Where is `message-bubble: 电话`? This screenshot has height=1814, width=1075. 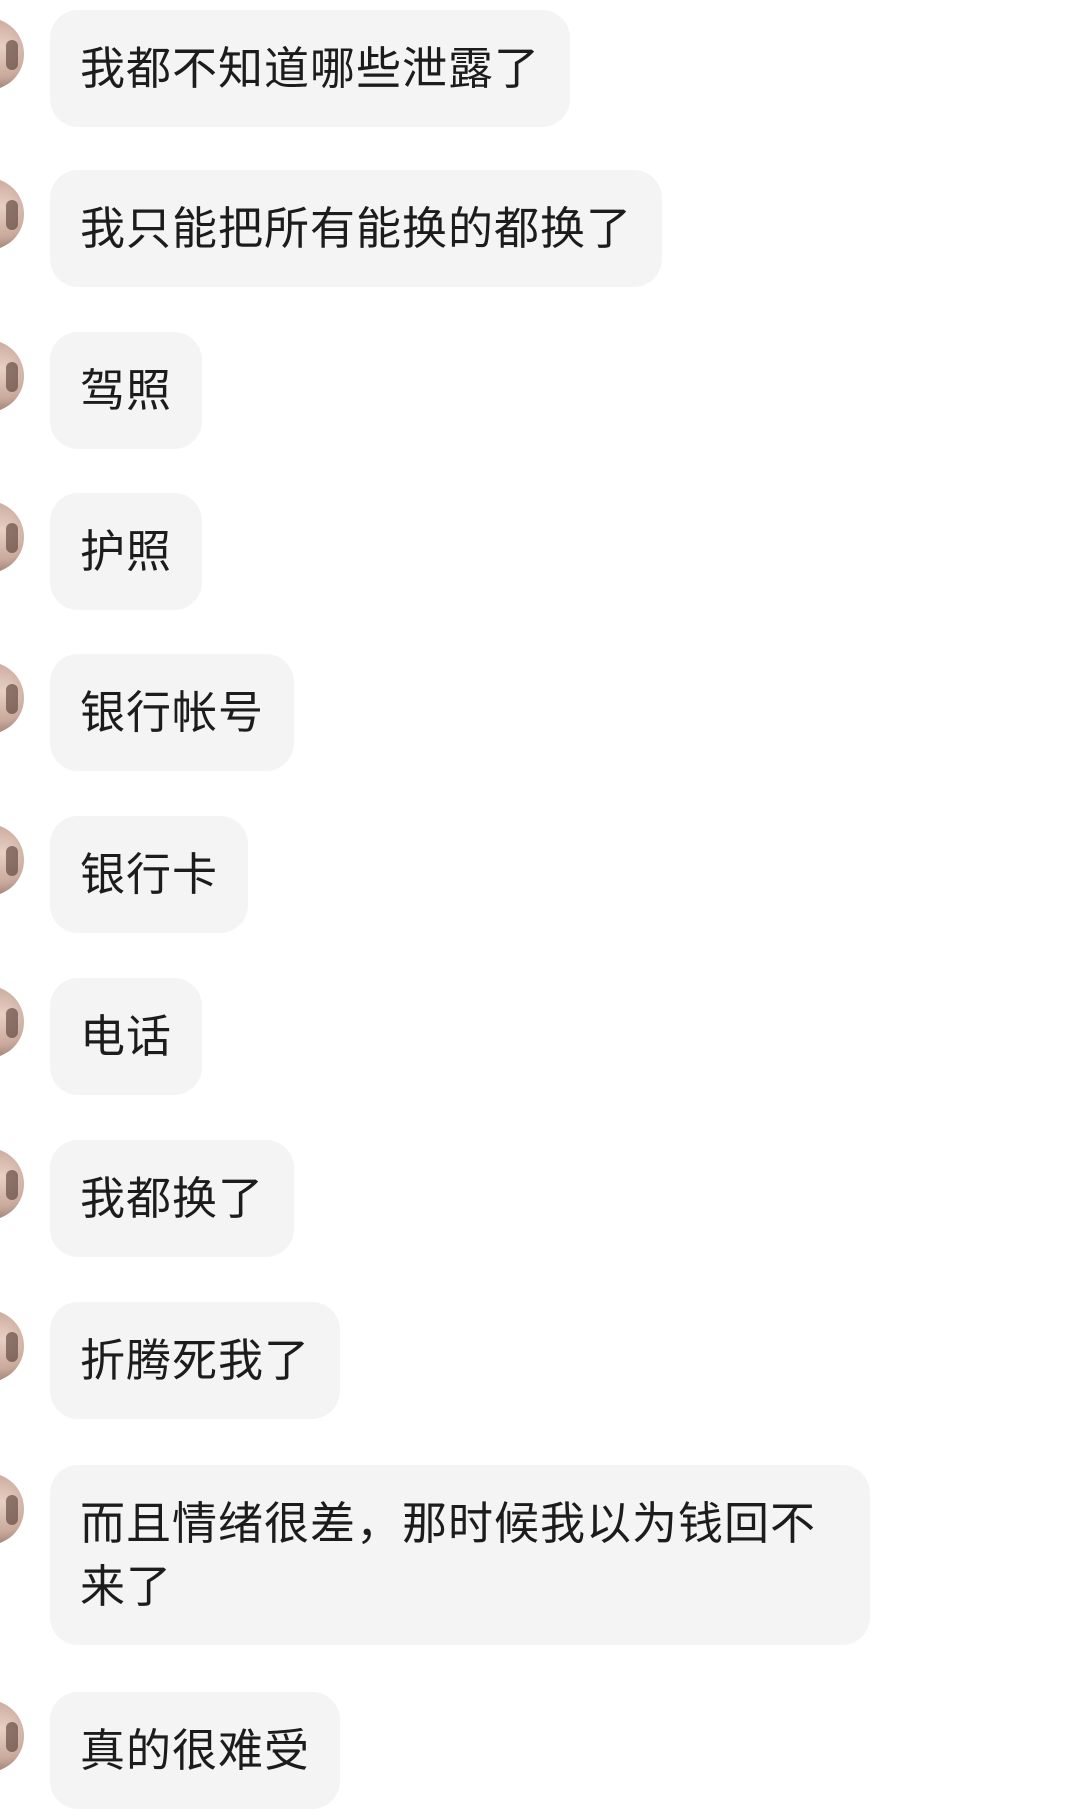 message-bubble: 电话 is located at coordinates (126, 1036).